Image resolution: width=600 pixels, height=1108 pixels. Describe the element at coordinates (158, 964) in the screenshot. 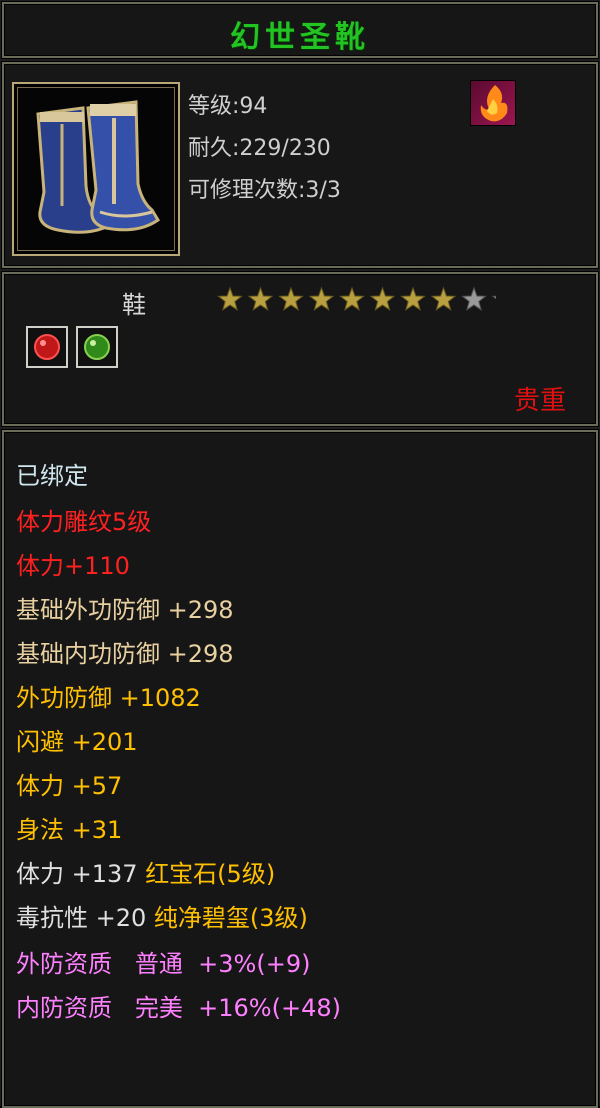

I see `quality1-grade: 普通` at that location.